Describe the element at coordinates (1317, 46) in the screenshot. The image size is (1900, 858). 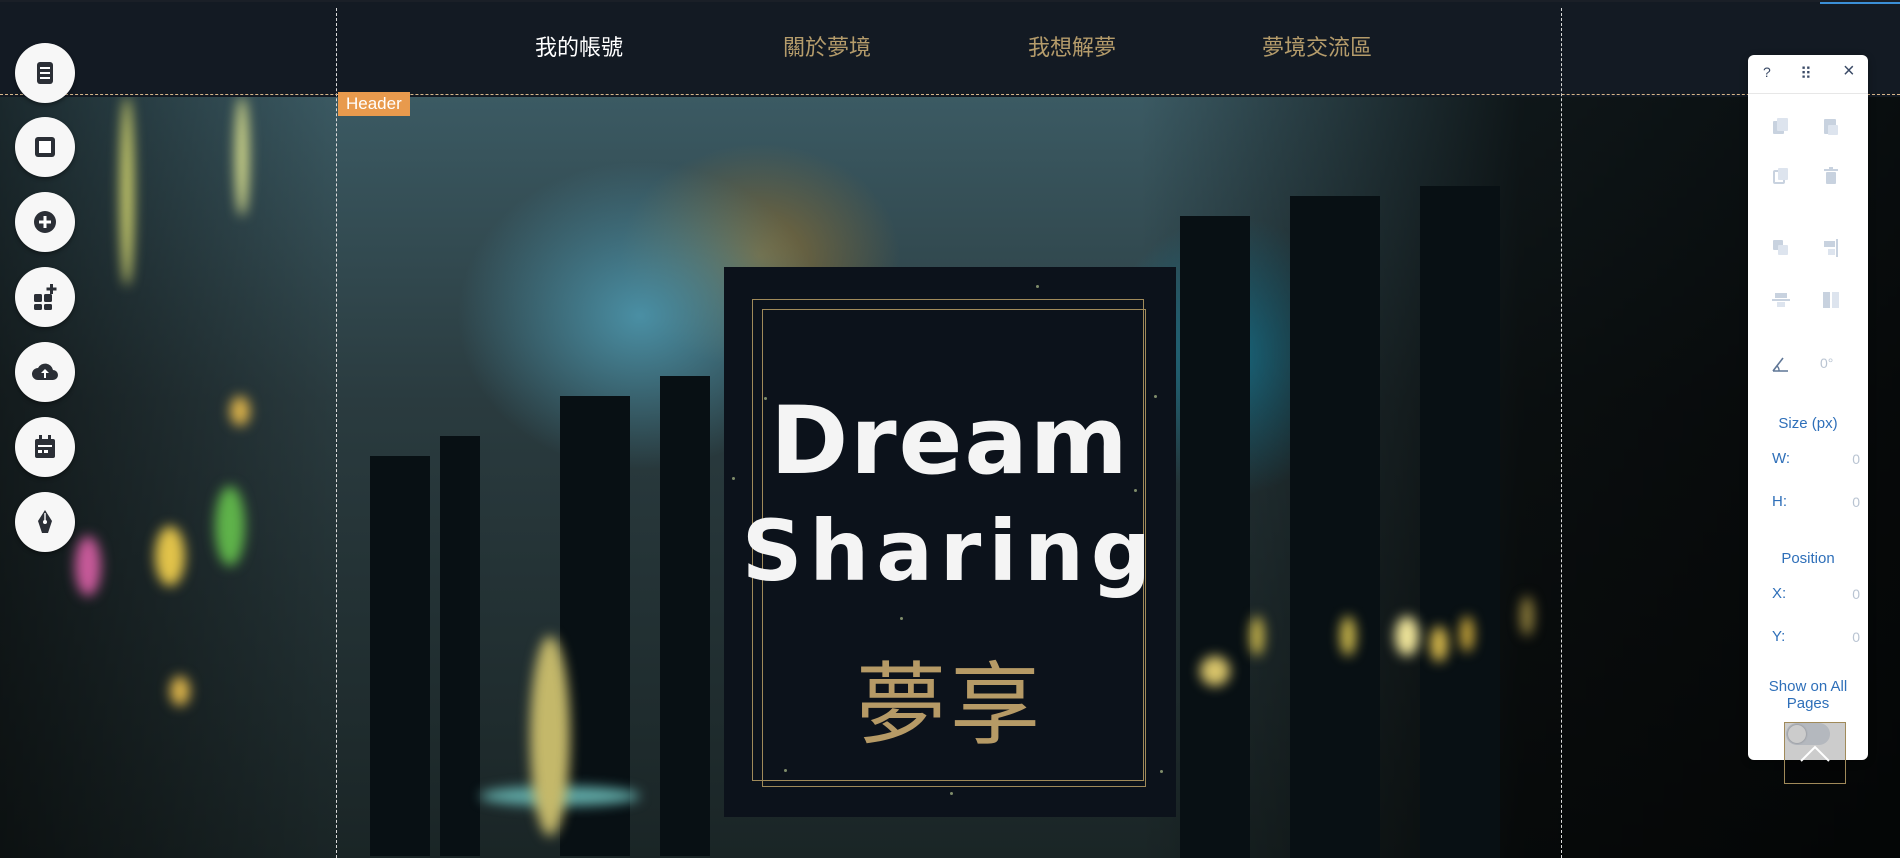
I see `nav-item-dream-forum: 夢境交流區` at that location.